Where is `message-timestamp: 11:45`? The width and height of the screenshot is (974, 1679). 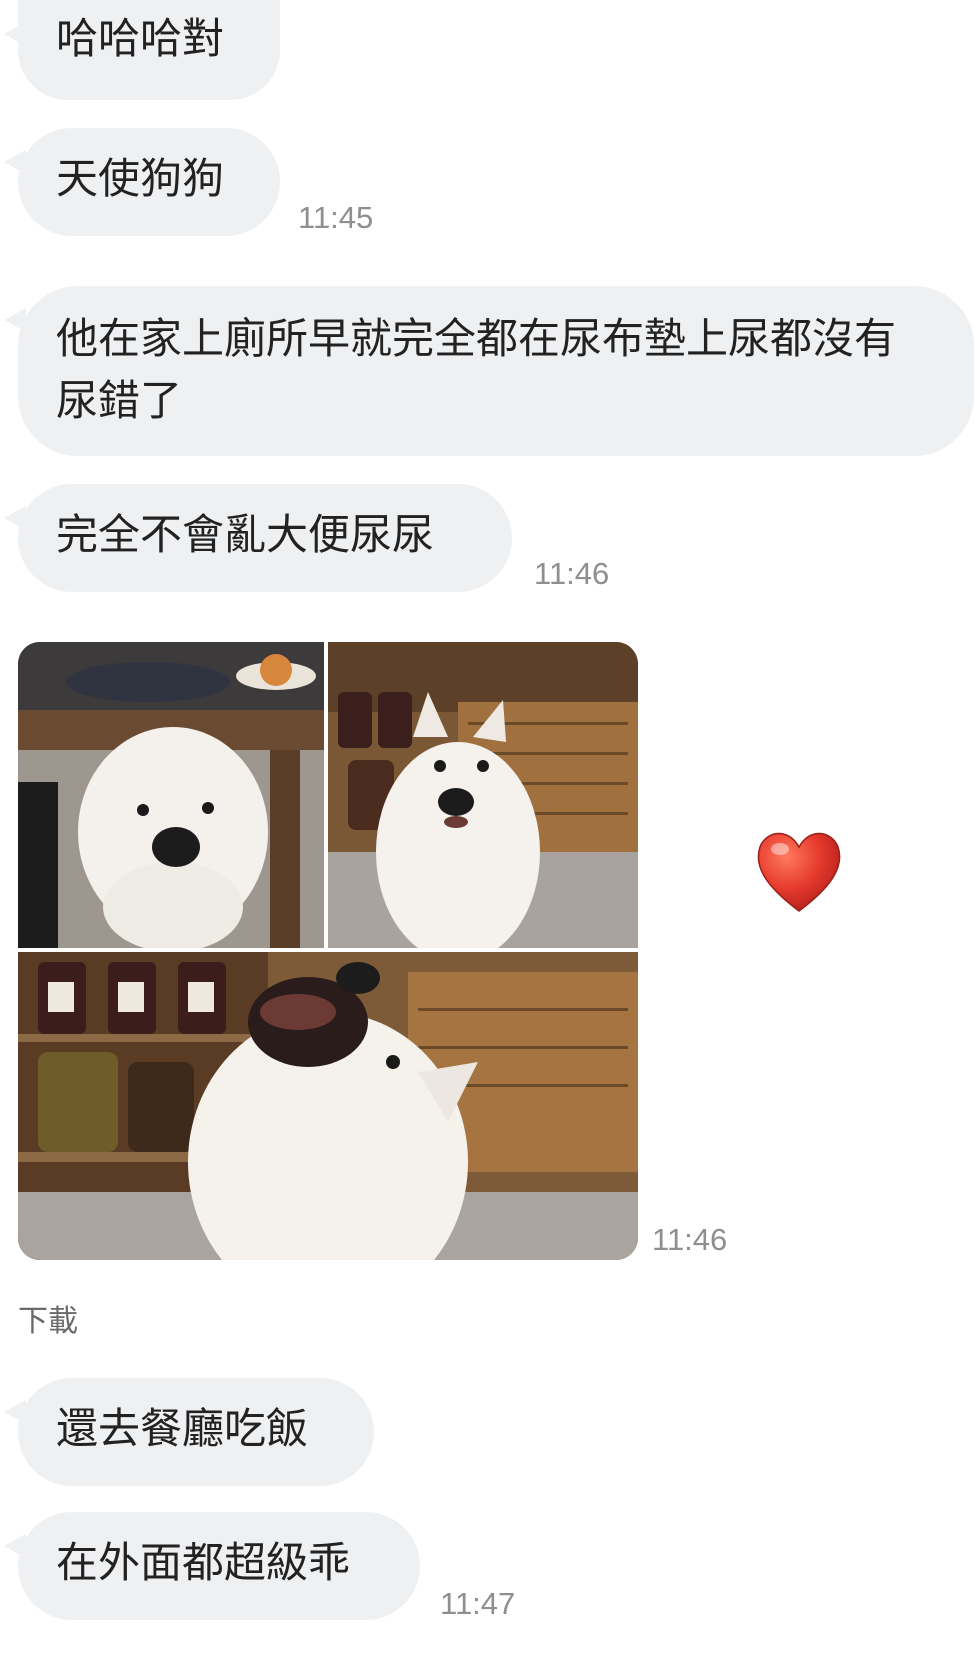
message-timestamp: 11:45 is located at coordinates (336, 217).